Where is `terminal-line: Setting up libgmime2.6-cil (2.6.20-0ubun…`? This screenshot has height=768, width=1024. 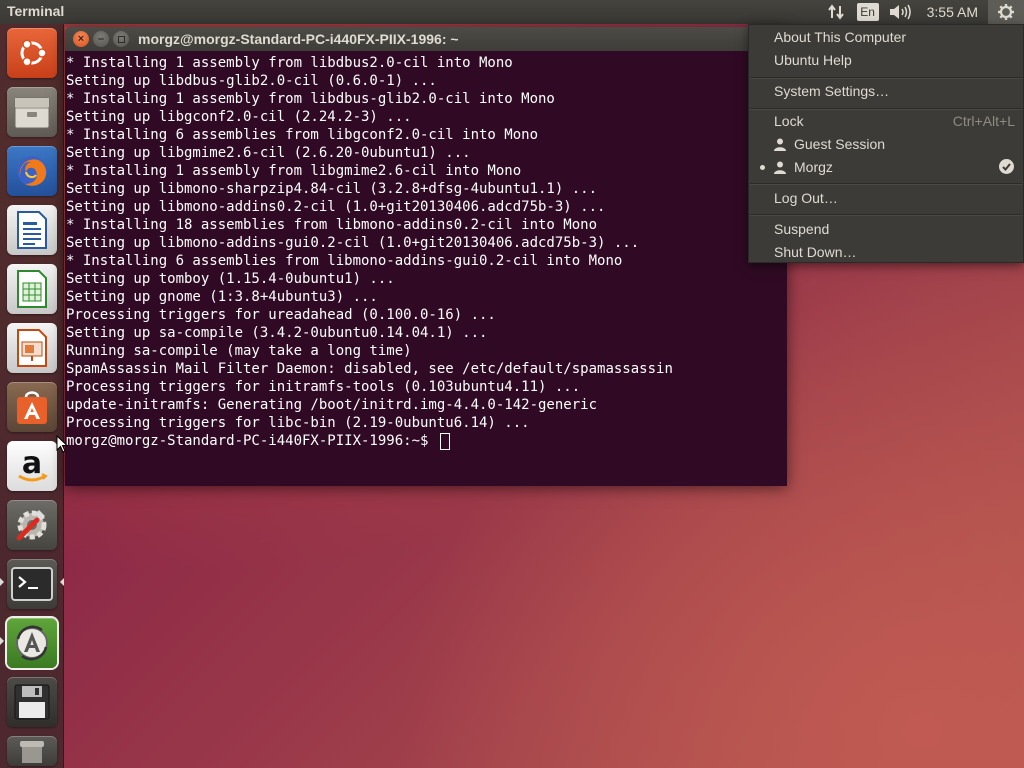 terminal-line: Setting up libgmime2.6-cil (2.6.20-0ubun… is located at coordinates (268, 153).